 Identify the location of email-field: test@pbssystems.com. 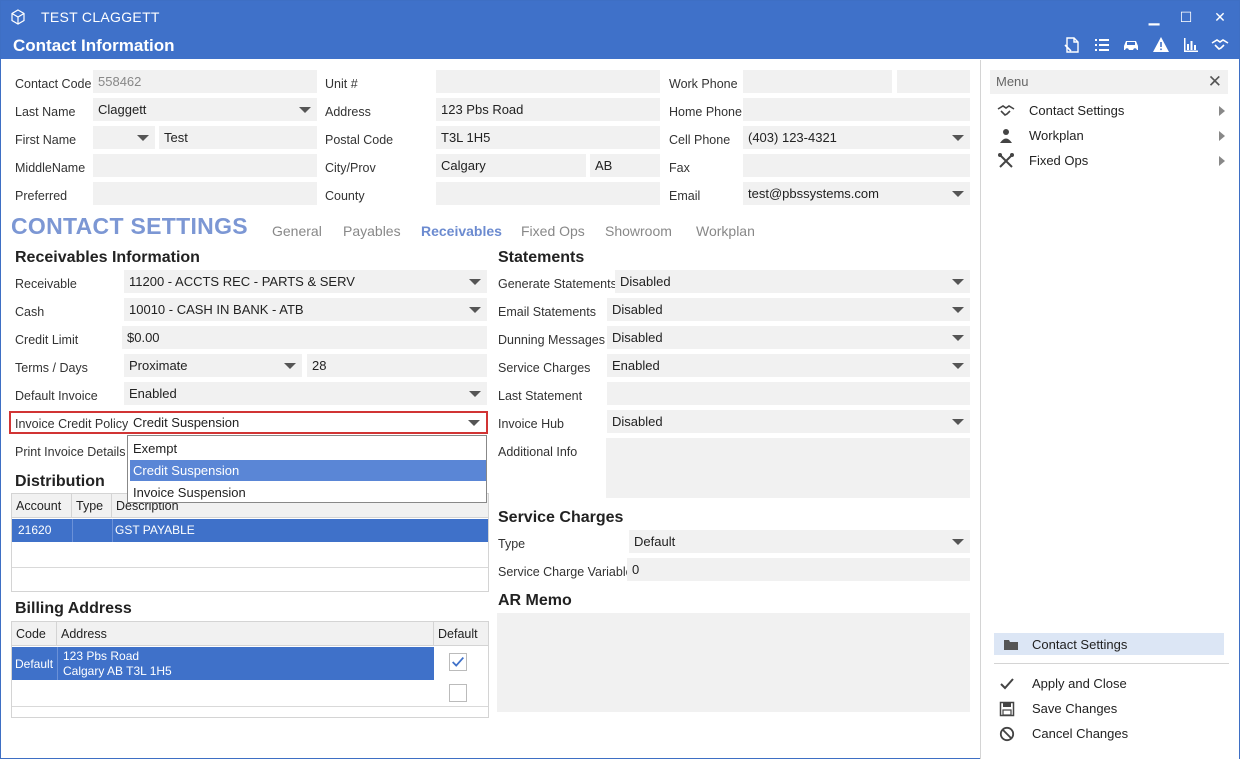
(856, 193).